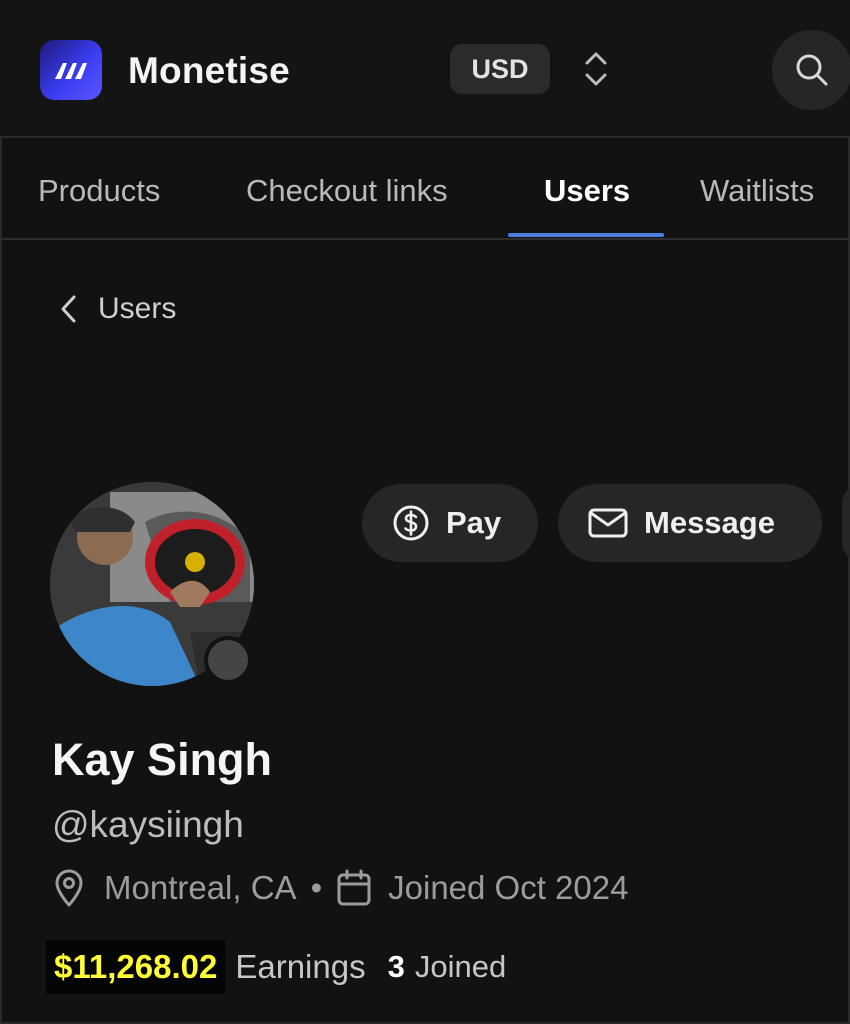 The image size is (850, 1024). I want to click on dollar-circle-icon, so click(411, 523).